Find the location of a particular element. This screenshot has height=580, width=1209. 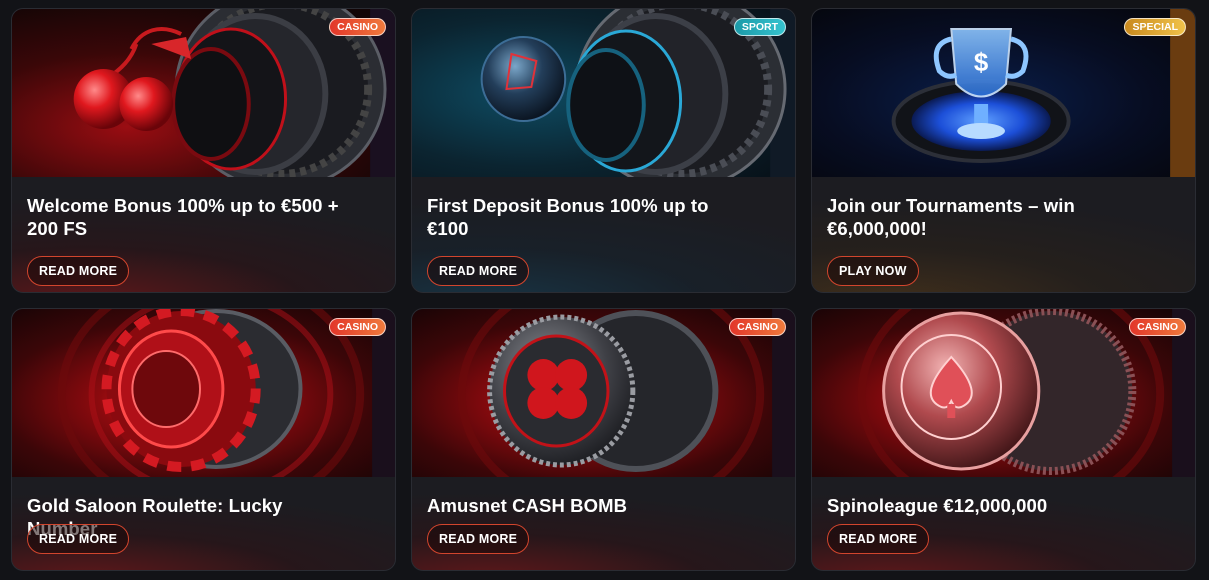

promo-title: Welcome Bonus 100% up to €500 + 200 FS is located at coordinates (183, 217).